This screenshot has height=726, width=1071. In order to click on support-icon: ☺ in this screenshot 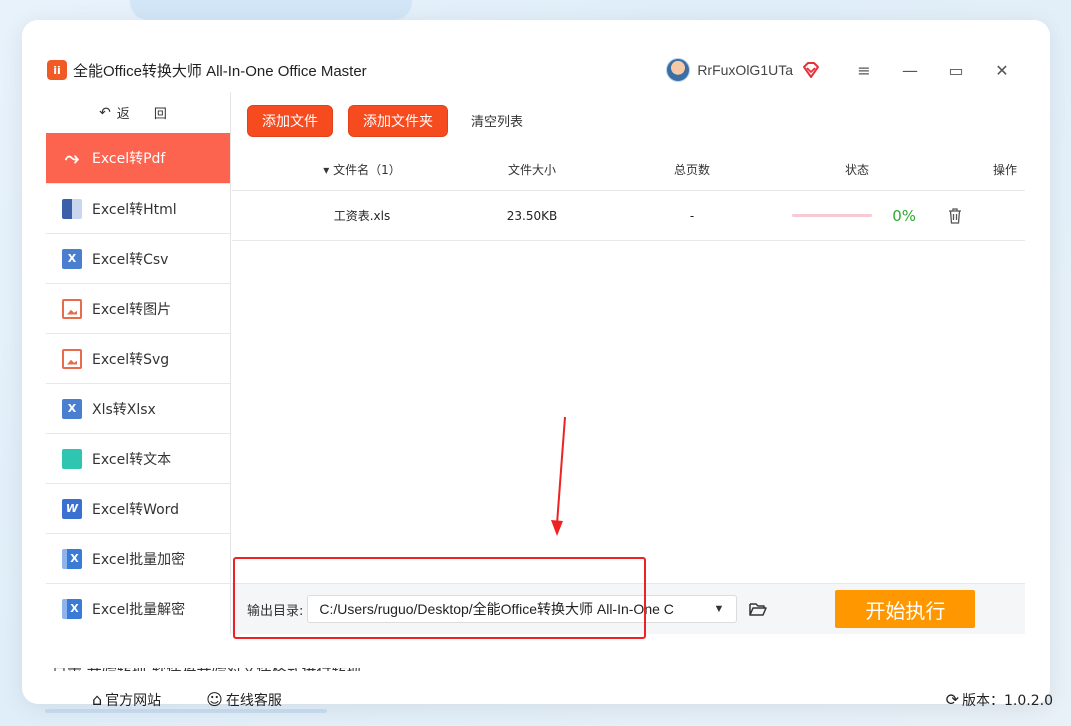, I will do `click(214, 699)`.